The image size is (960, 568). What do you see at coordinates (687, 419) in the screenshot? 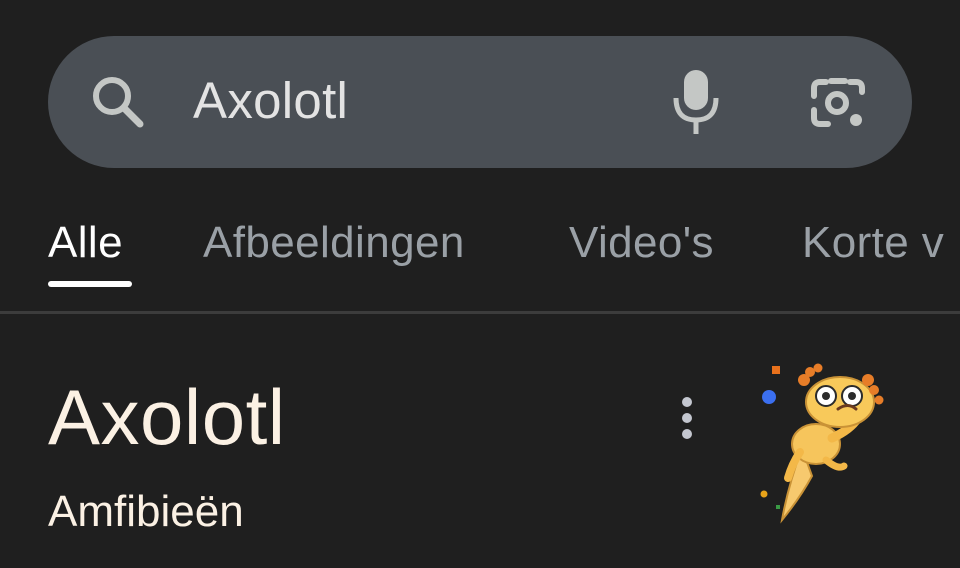
I see `more-vert-icon` at bounding box center [687, 419].